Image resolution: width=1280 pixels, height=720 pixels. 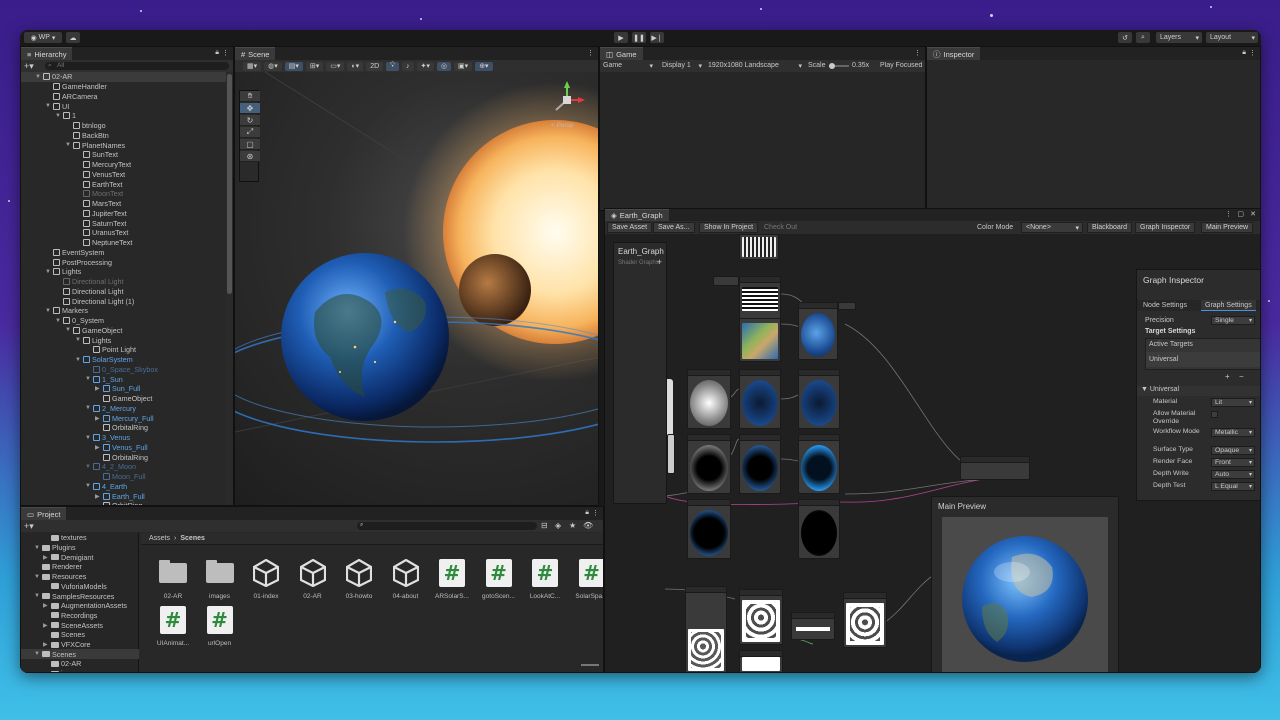 What do you see at coordinates (98, 204) in the screenshot?
I see `hierarchy-item: MarsText` at bounding box center [98, 204].